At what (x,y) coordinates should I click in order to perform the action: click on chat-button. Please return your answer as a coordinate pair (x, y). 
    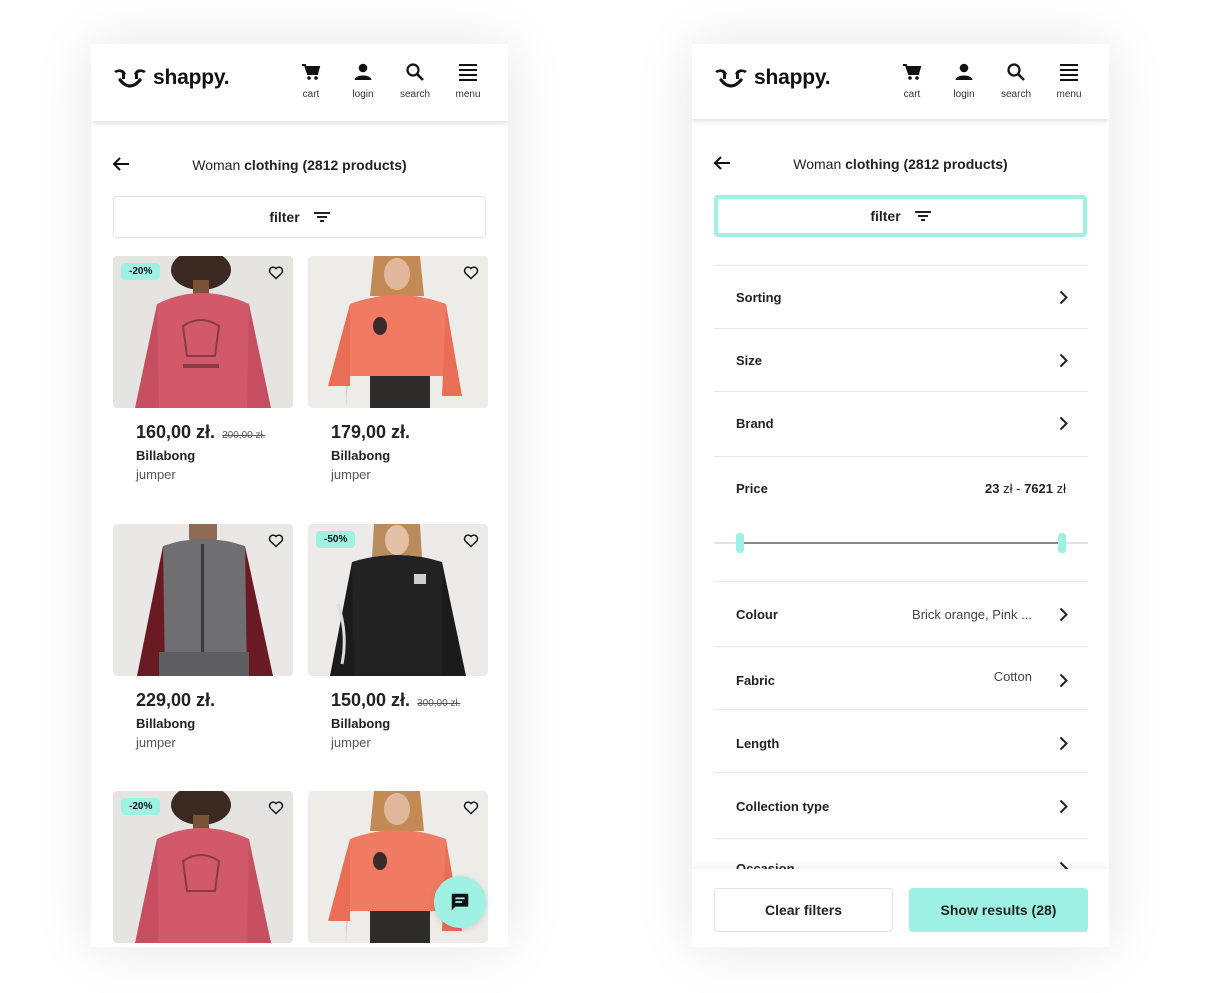
    Looking at the image, I should click on (460, 902).